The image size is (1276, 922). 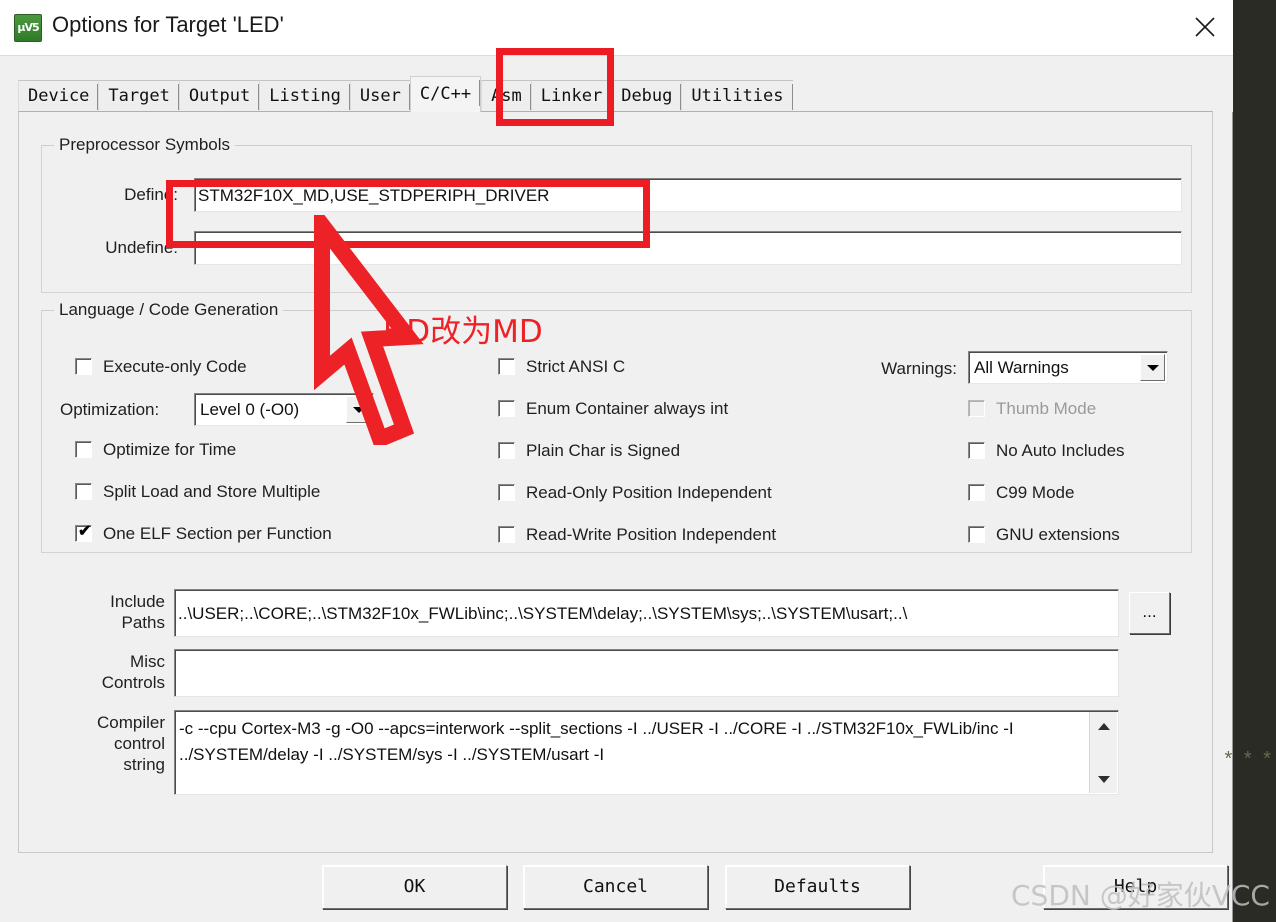 I want to click on warnings-value: All Warnings, so click(x=1021, y=367).